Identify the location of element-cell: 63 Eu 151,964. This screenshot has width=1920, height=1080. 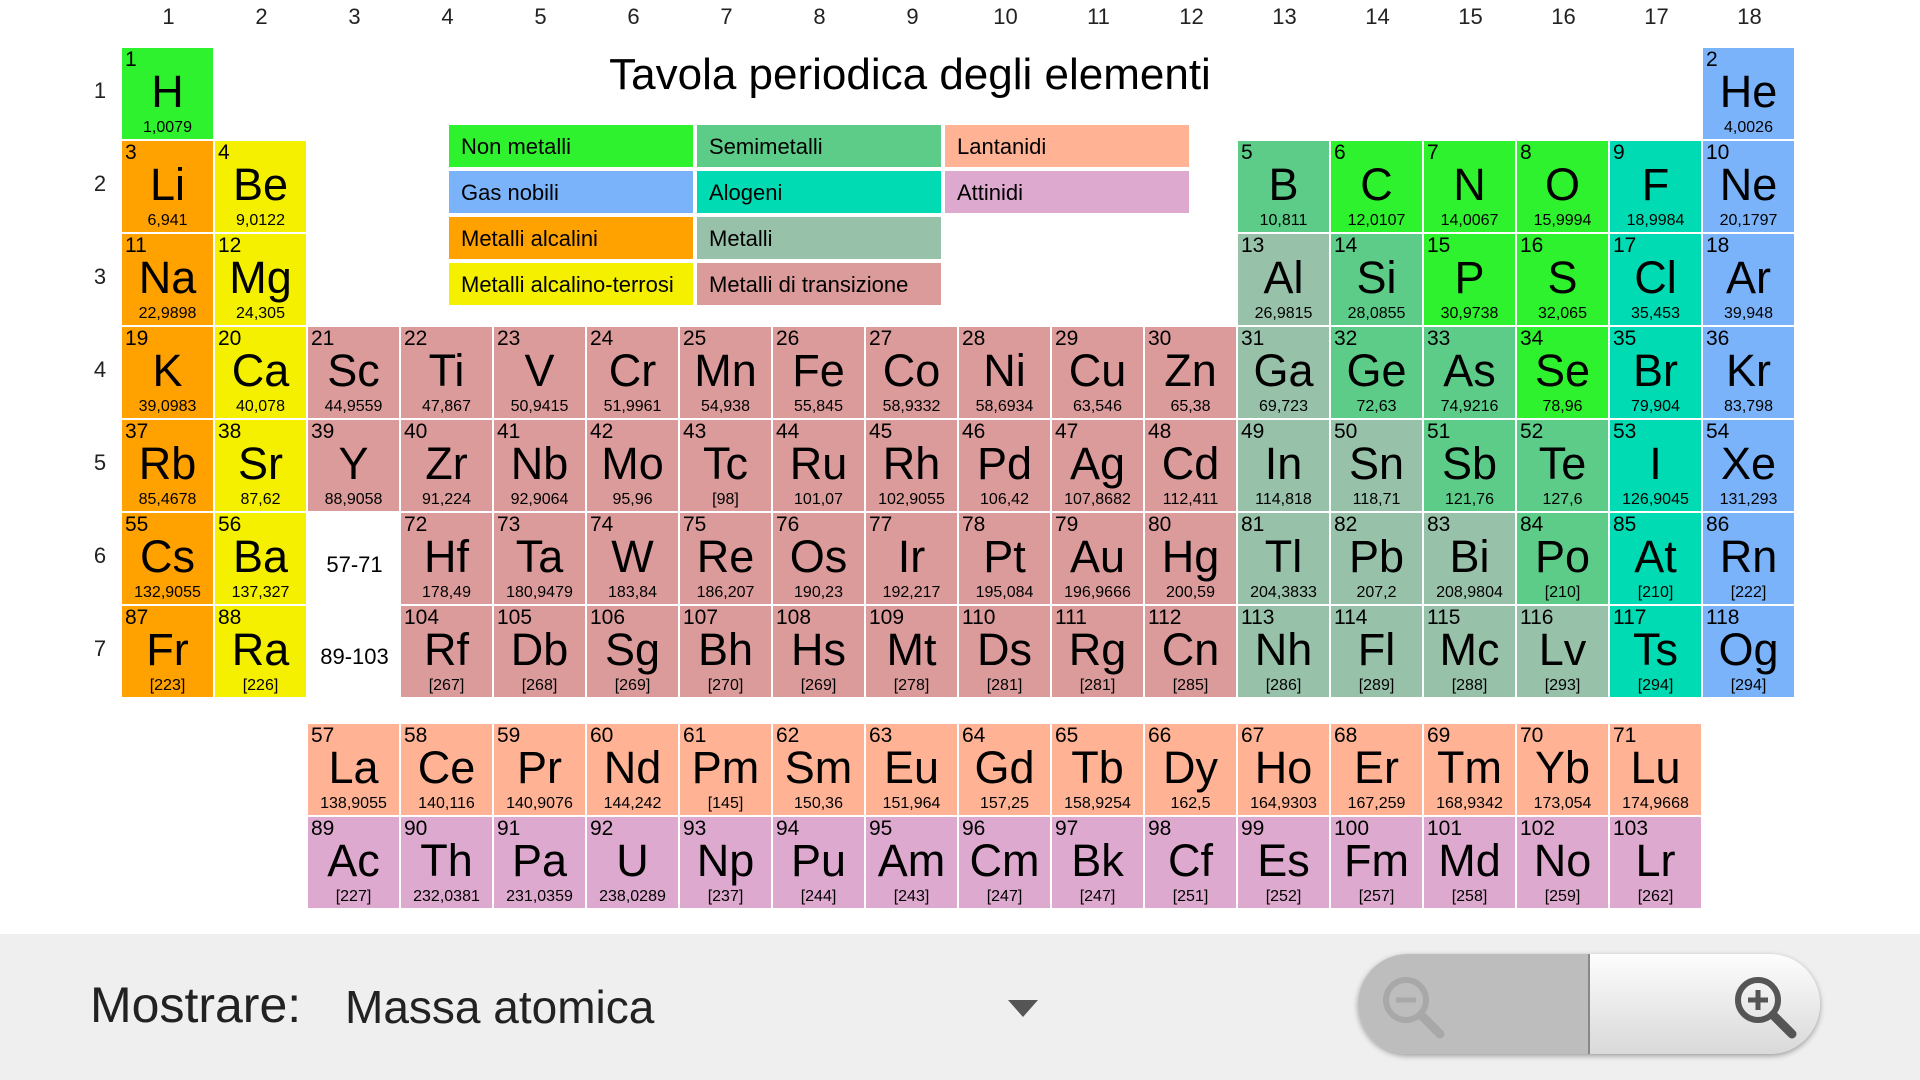
(911, 769).